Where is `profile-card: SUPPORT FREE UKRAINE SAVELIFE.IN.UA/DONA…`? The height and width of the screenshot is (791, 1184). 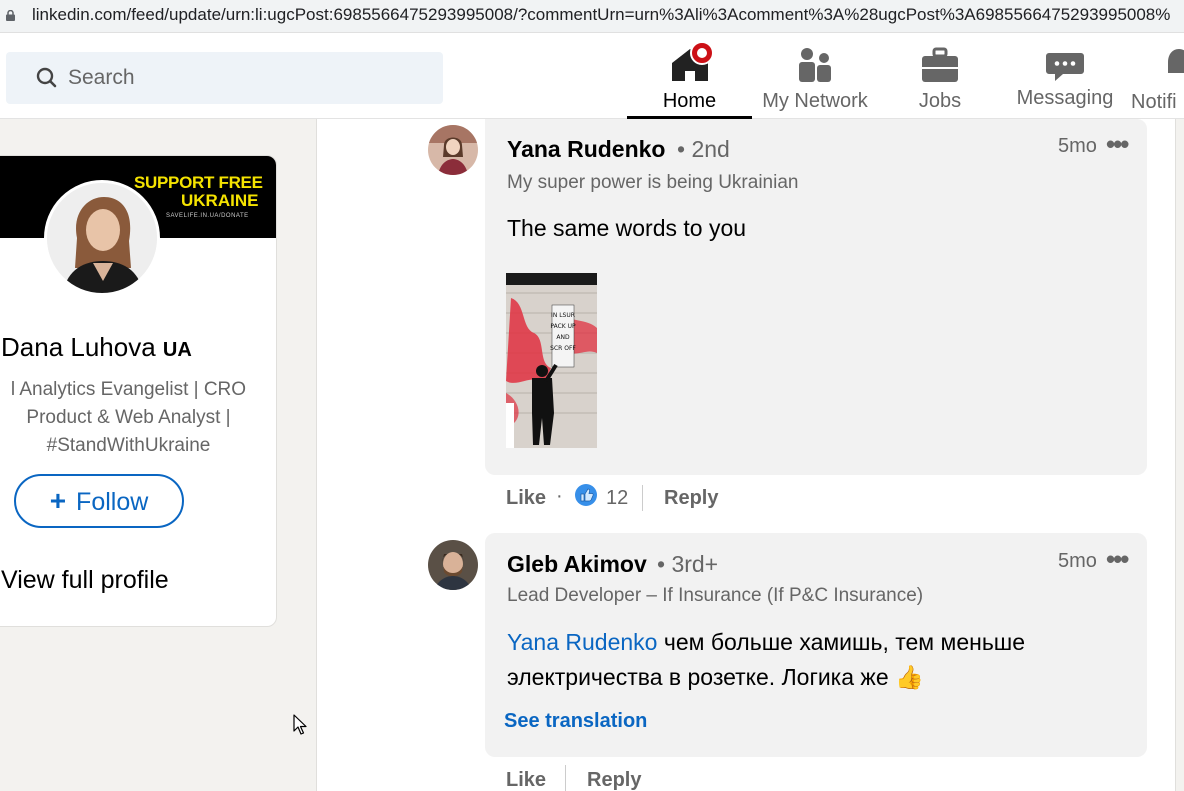
profile-card: SUPPORT FREE UKRAINE SAVELIFE.IN.UA/DONA… is located at coordinates (138, 391).